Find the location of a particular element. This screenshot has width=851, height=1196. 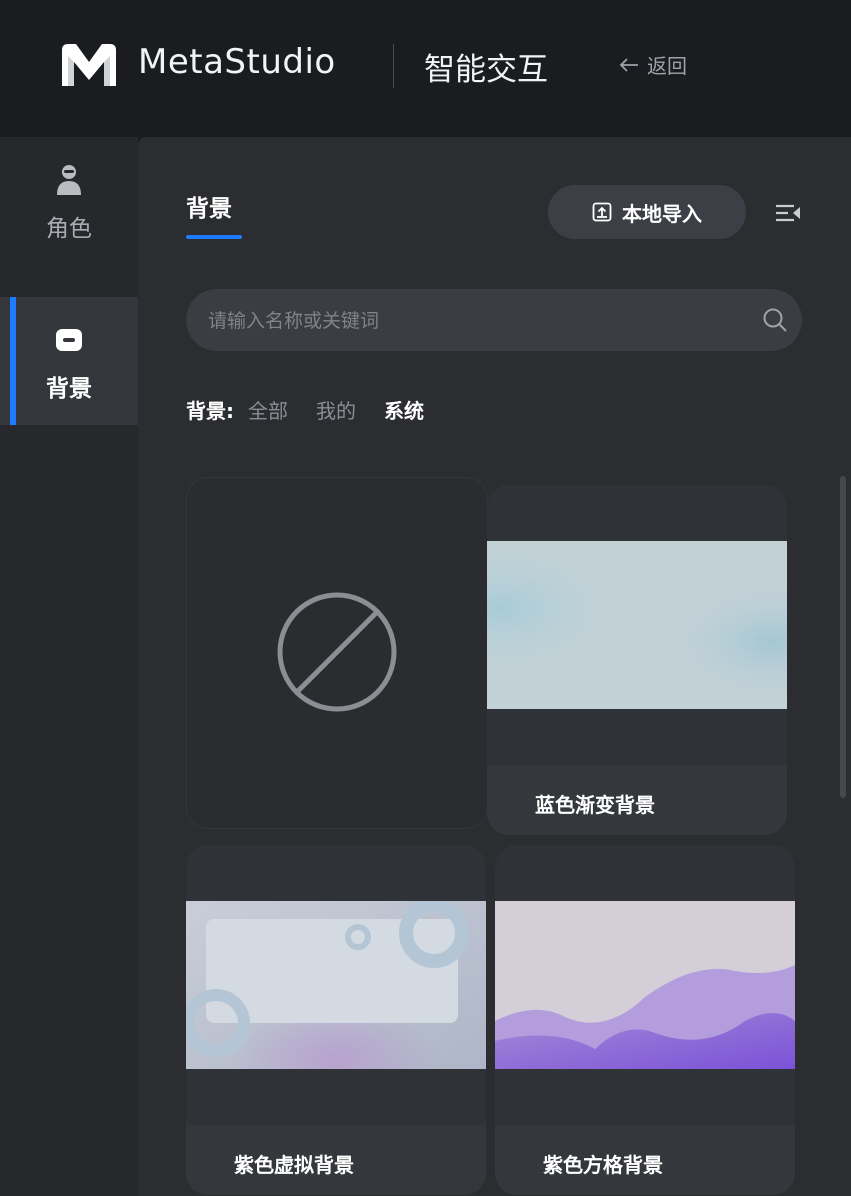

brand-name: MetaStudio is located at coordinates (237, 62).